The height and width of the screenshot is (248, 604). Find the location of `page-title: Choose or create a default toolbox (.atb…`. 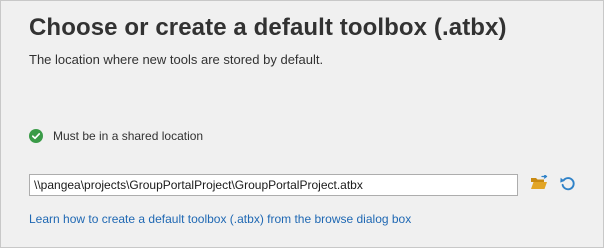

page-title: Choose or create a default toolbox (.atb… is located at coordinates (268, 27).